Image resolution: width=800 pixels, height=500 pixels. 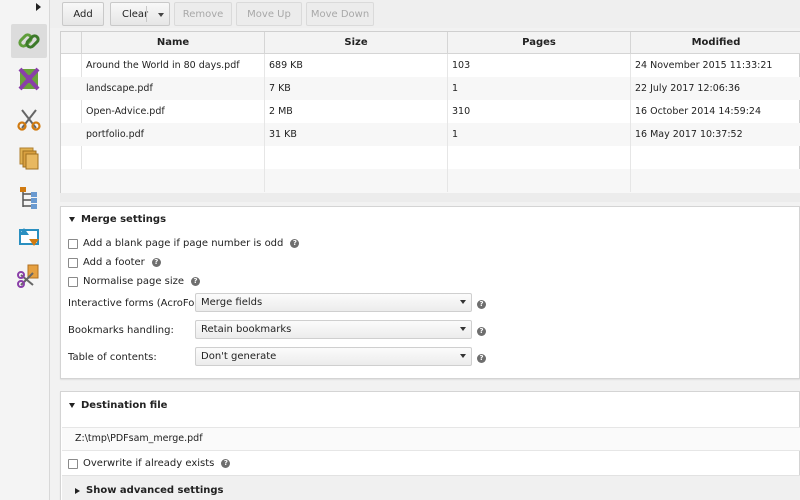 I want to click on cell-pages: 103, so click(x=539, y=65).